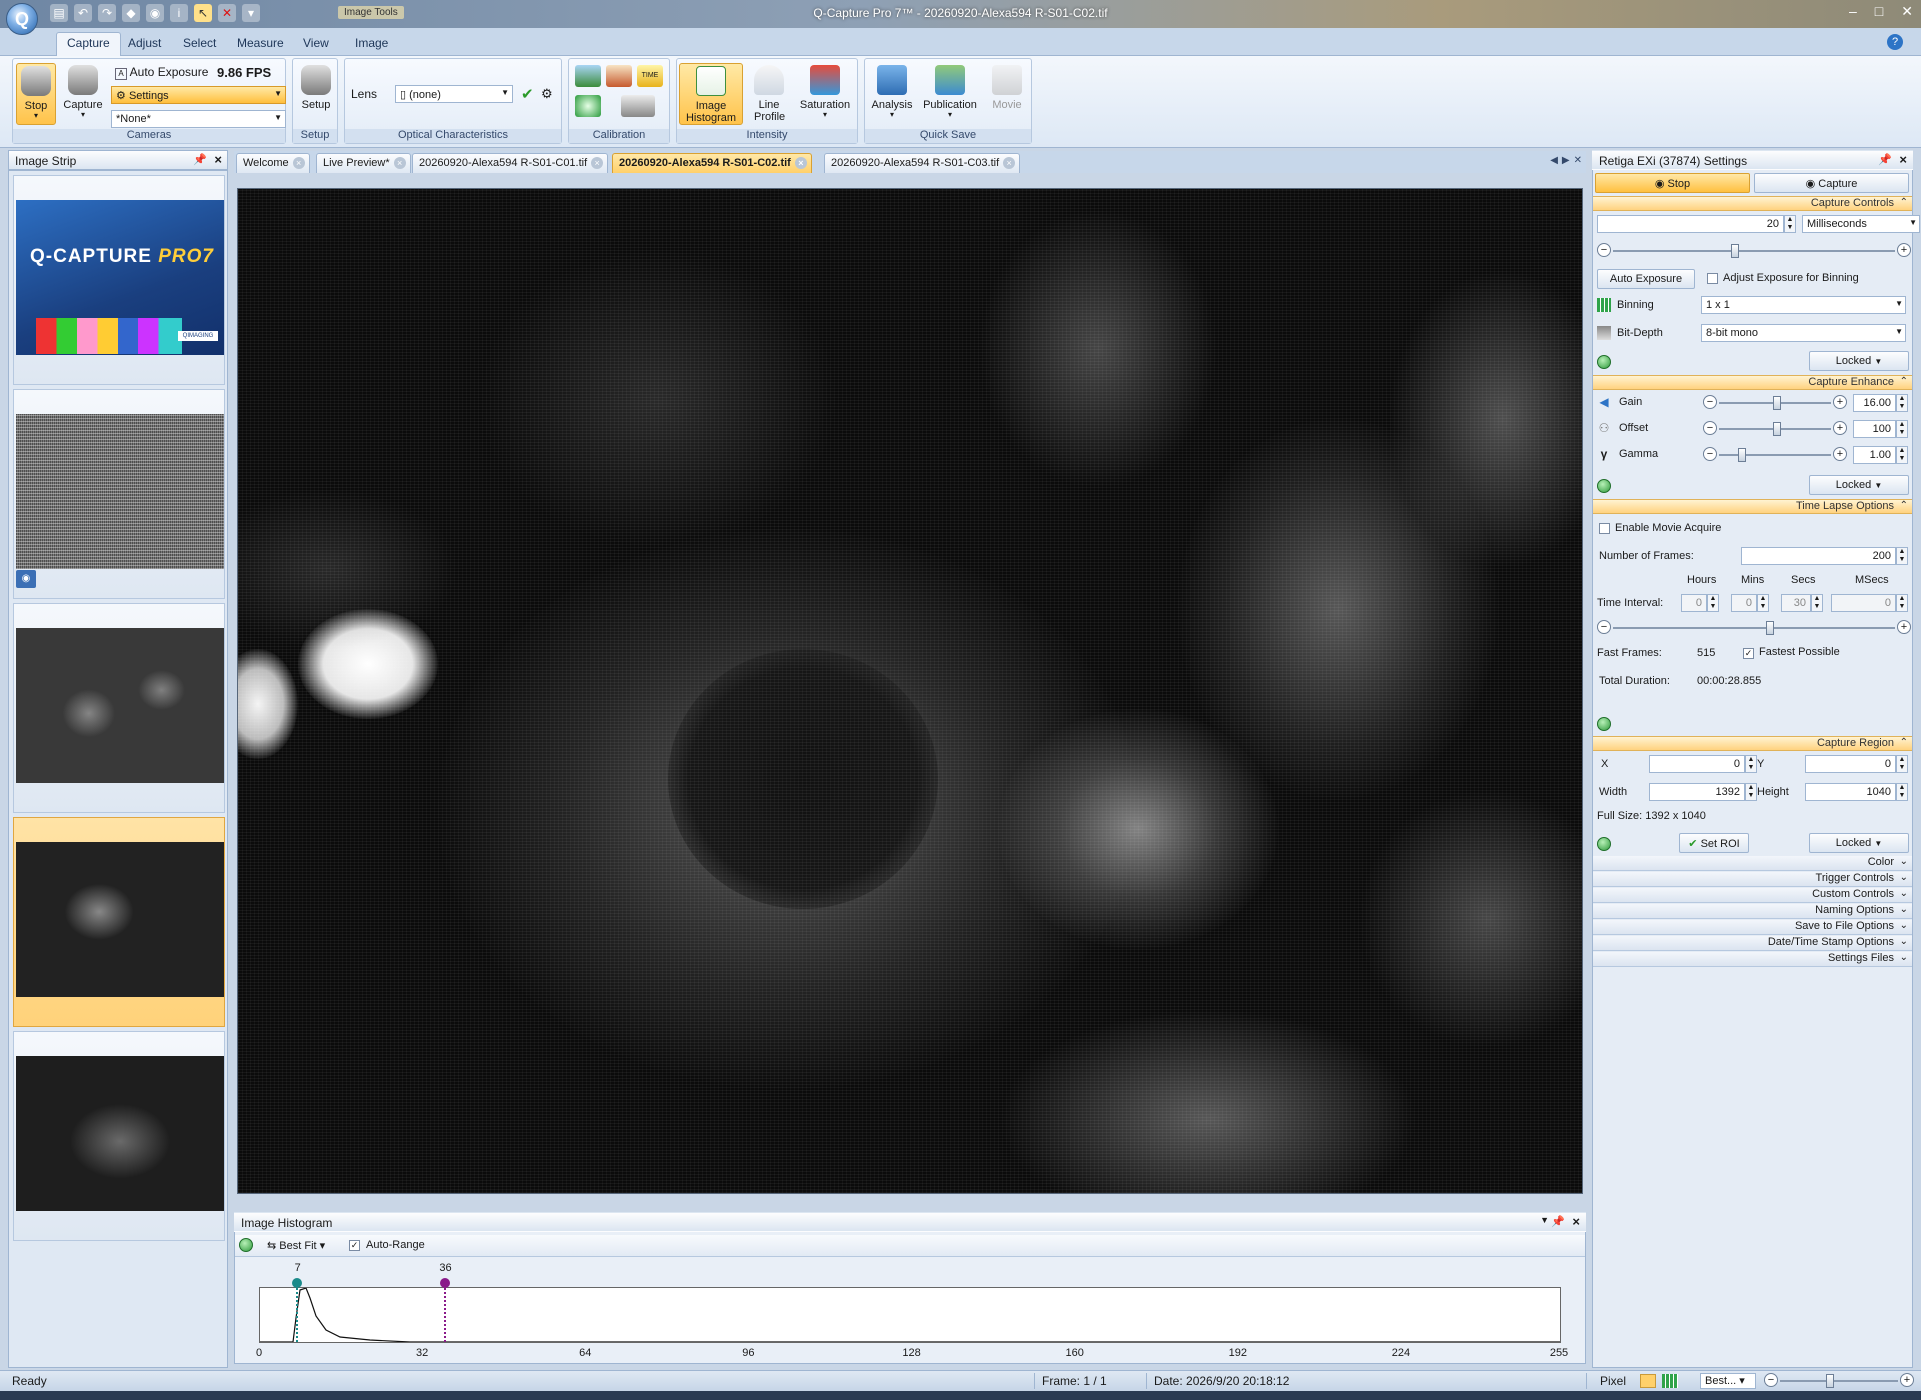 The width and height of the screenshot is (1921, 1400). What do you see at coordinates (1853, 11) in the screenshot?
I see `minimize-icon: –` at bounding box center [1853, 11].